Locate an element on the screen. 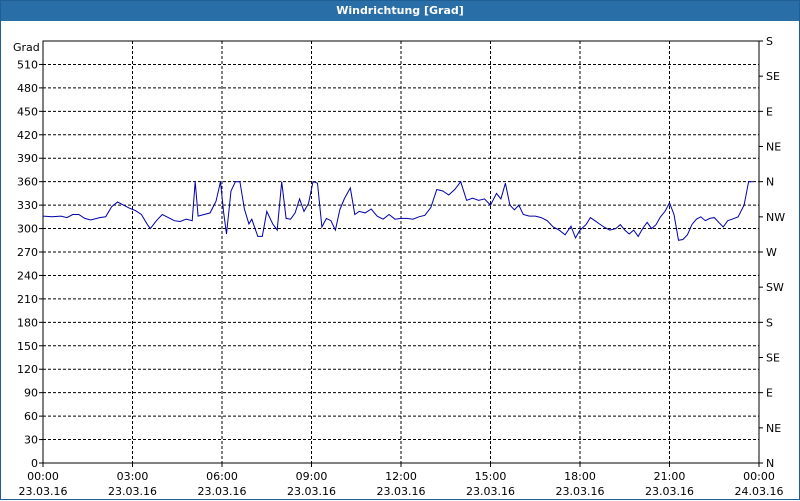 This screenshot has height=501, width=800. y-tick-label: 90 is located at coordinates (31, 393).